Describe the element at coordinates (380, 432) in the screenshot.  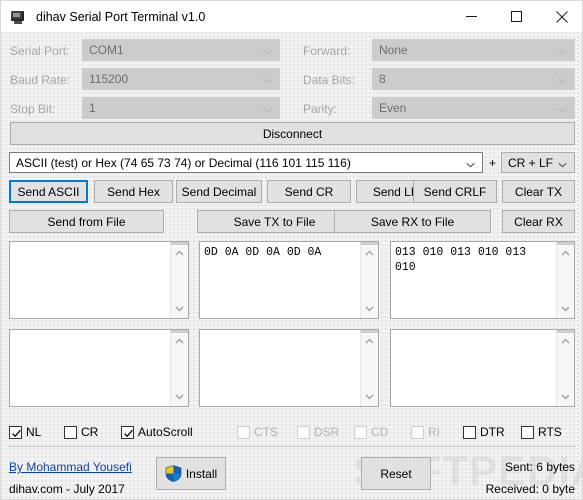
I see `checkbox-label: CD` at that location.